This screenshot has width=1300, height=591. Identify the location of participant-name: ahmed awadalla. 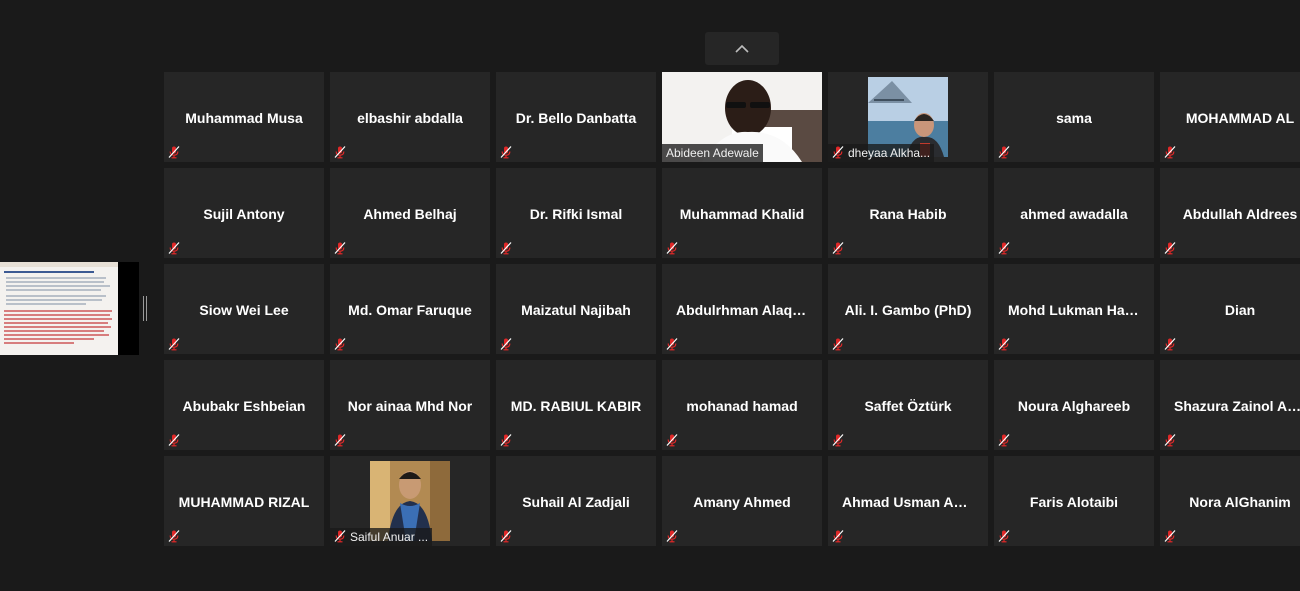
(1074, 214).